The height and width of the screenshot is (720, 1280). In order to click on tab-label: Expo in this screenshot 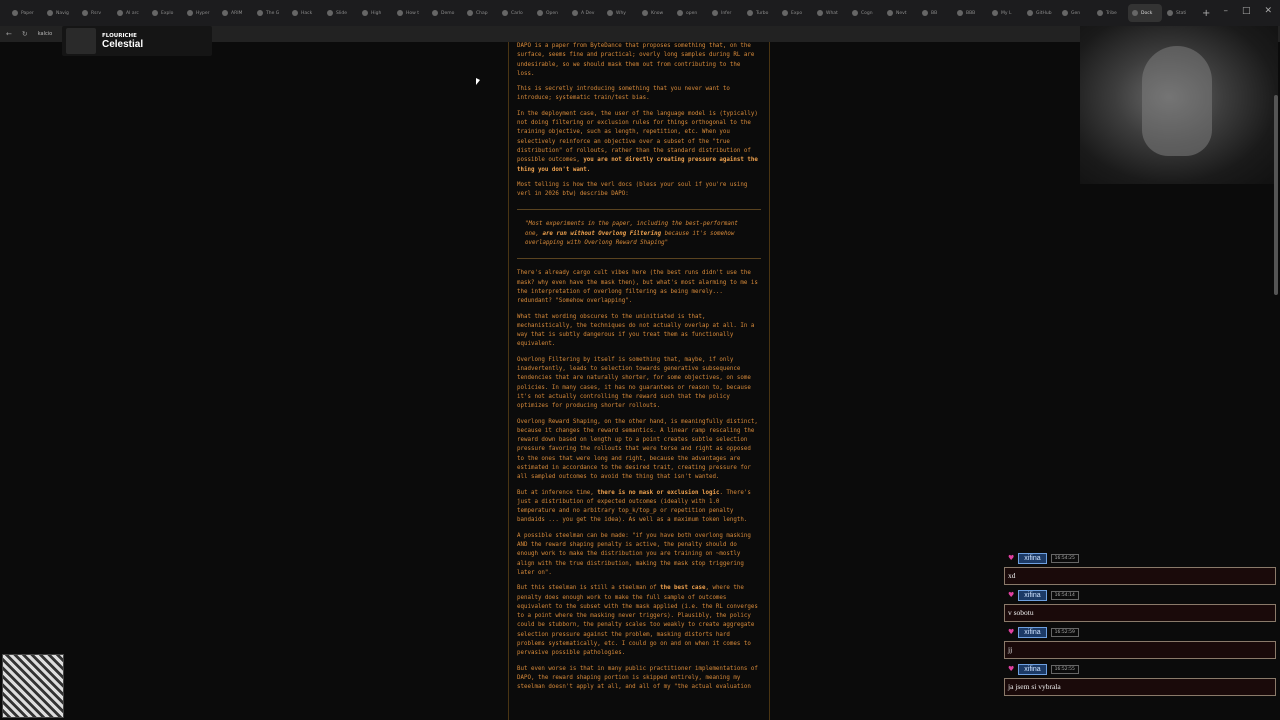, I will do `click(797, 13)`.